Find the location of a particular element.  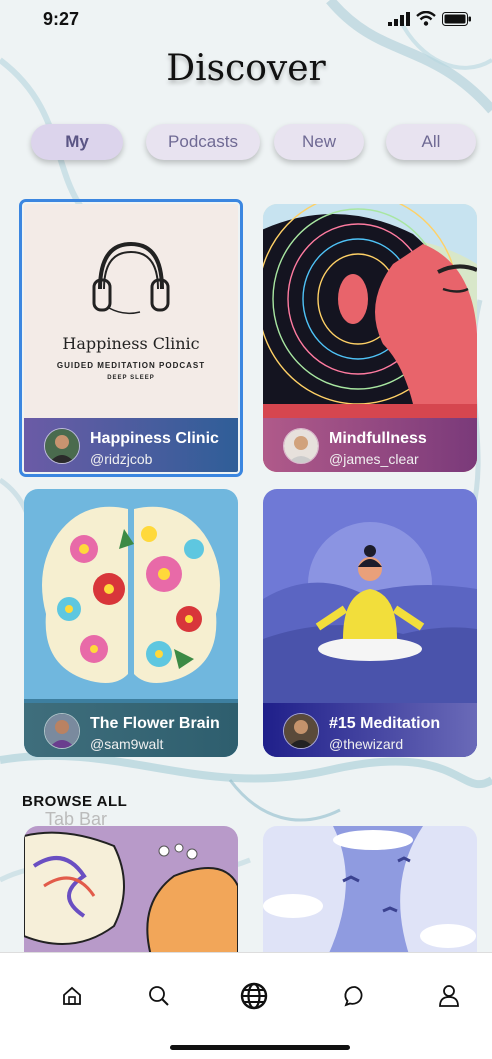

card-mindfullness: Mindfullness @james_clear is located at coordinates (370, 338).